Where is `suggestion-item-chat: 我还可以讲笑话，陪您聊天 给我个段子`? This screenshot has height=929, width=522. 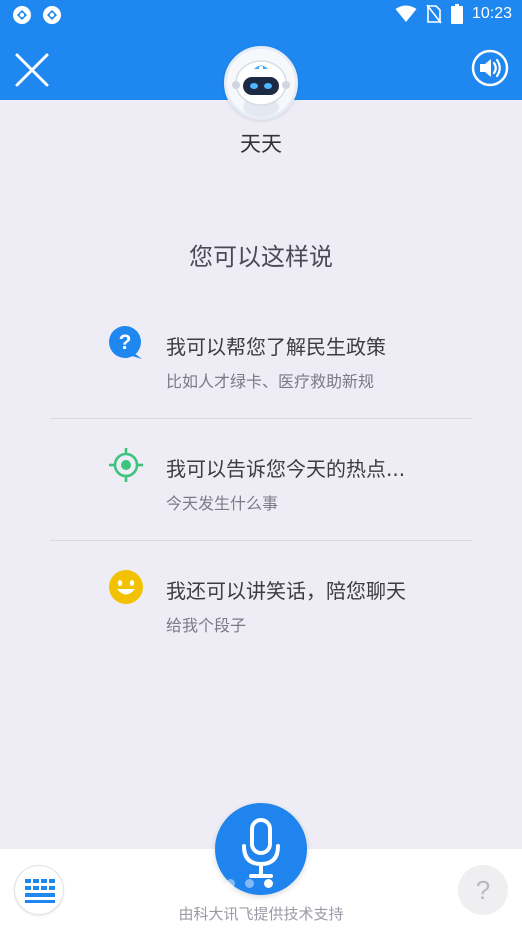
suggestion-item-chat: 我还可以讲笑话，陪您聊天 给我个段子 is located at coordinates (261, 603).